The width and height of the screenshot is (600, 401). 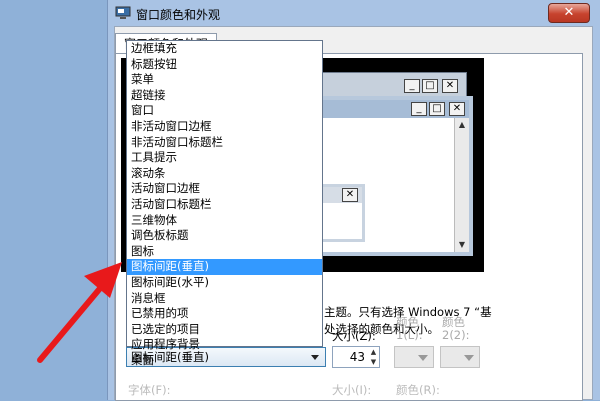 What do you see at coordinates (79, 312) in the screenshot?
I see `red-arrow-annotation` at bounding box center [79, 312].